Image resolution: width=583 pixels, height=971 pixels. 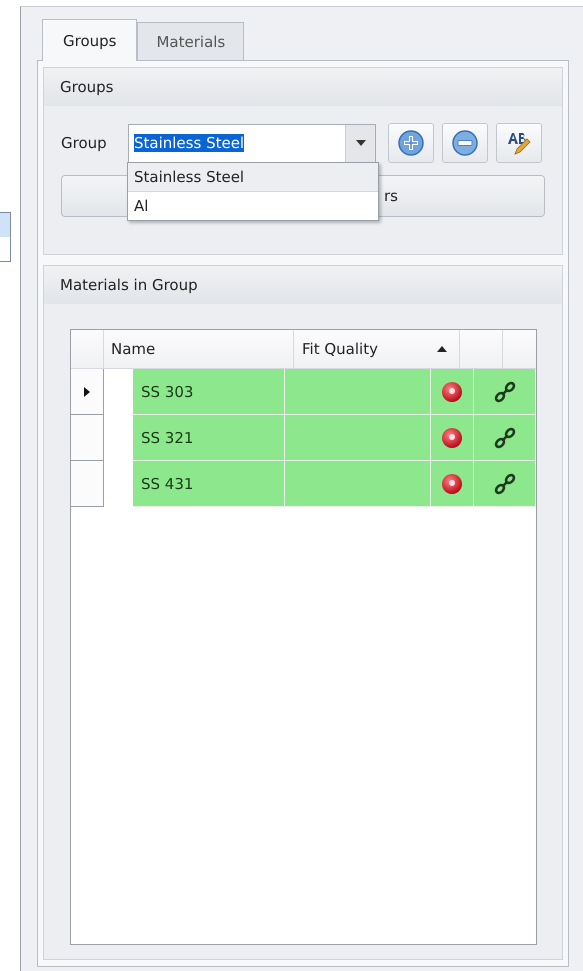 What do you see at coordinates (209, 438) in the screenshot?
I see `table-cell: SS 321` at bounding box center [209, 438].